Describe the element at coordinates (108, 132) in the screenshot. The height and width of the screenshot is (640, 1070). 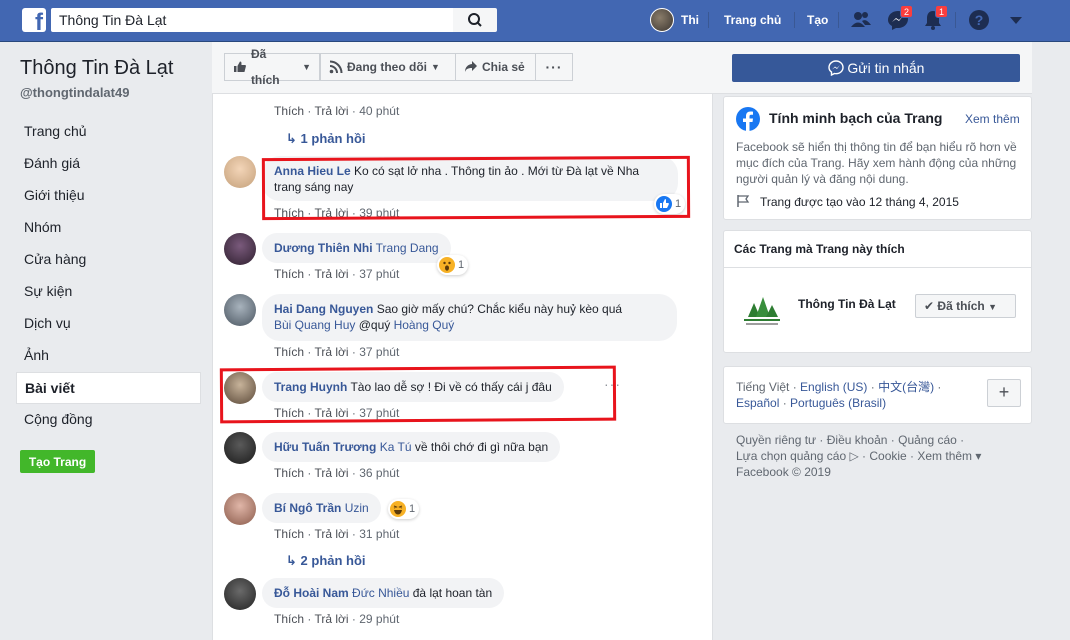
I see `sidebar-item-home: Trang chủ` at that location.